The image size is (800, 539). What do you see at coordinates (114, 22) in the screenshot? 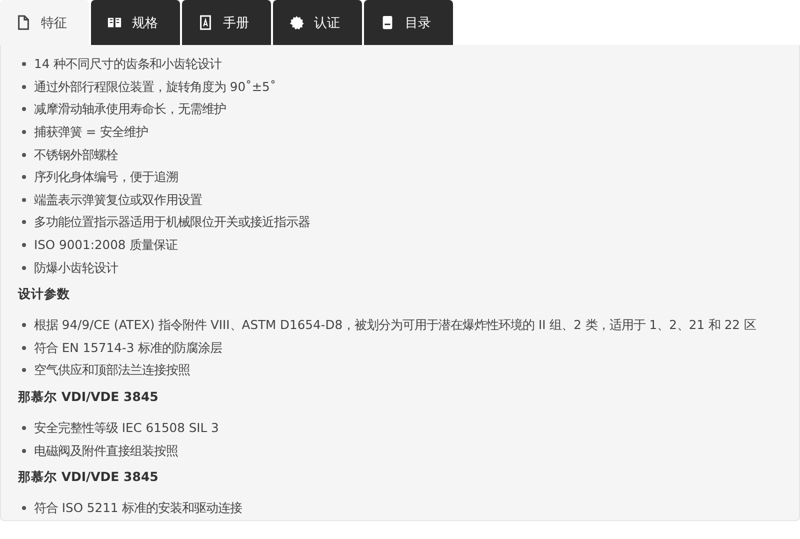
I see `book-icon` at bounding box center [114, 22].